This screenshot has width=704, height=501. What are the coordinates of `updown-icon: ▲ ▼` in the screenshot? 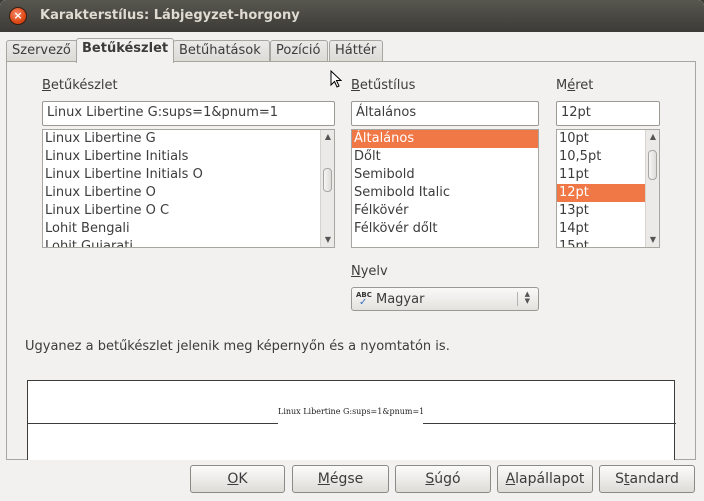 It's located at (527, 297).